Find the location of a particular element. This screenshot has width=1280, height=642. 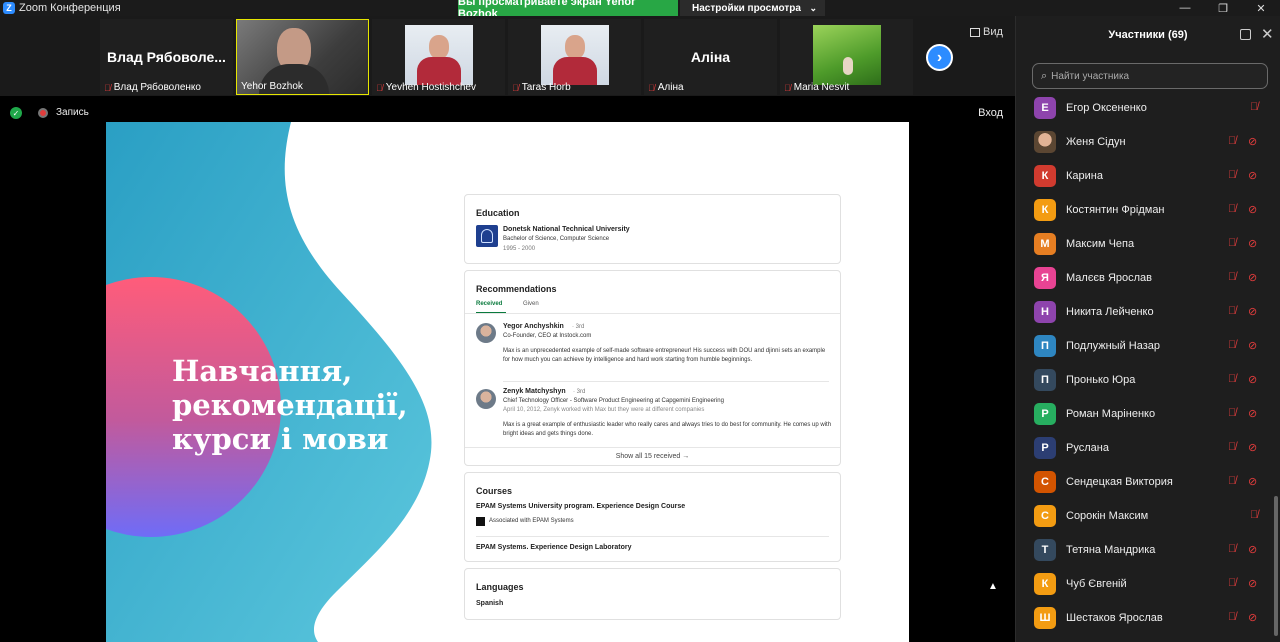

close-window-button: ✕ is located at coordinates (1261, 8).